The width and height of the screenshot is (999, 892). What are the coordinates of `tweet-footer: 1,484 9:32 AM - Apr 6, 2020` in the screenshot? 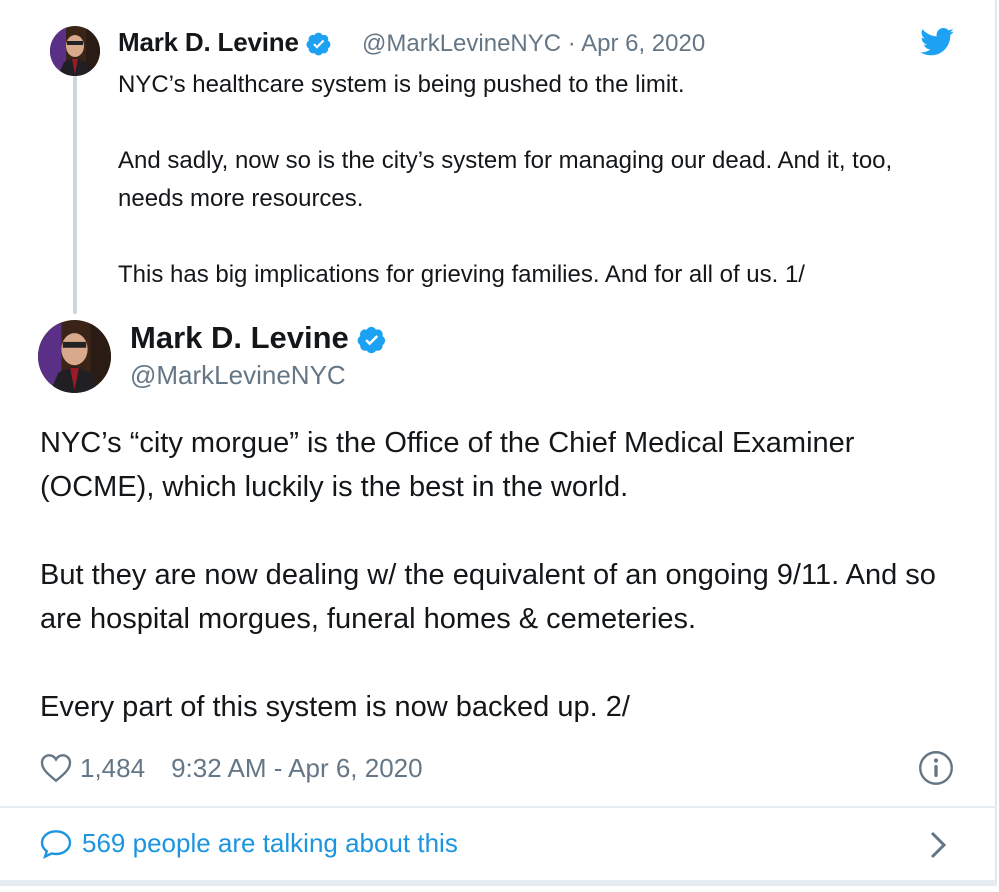 It's located at (231, 768).